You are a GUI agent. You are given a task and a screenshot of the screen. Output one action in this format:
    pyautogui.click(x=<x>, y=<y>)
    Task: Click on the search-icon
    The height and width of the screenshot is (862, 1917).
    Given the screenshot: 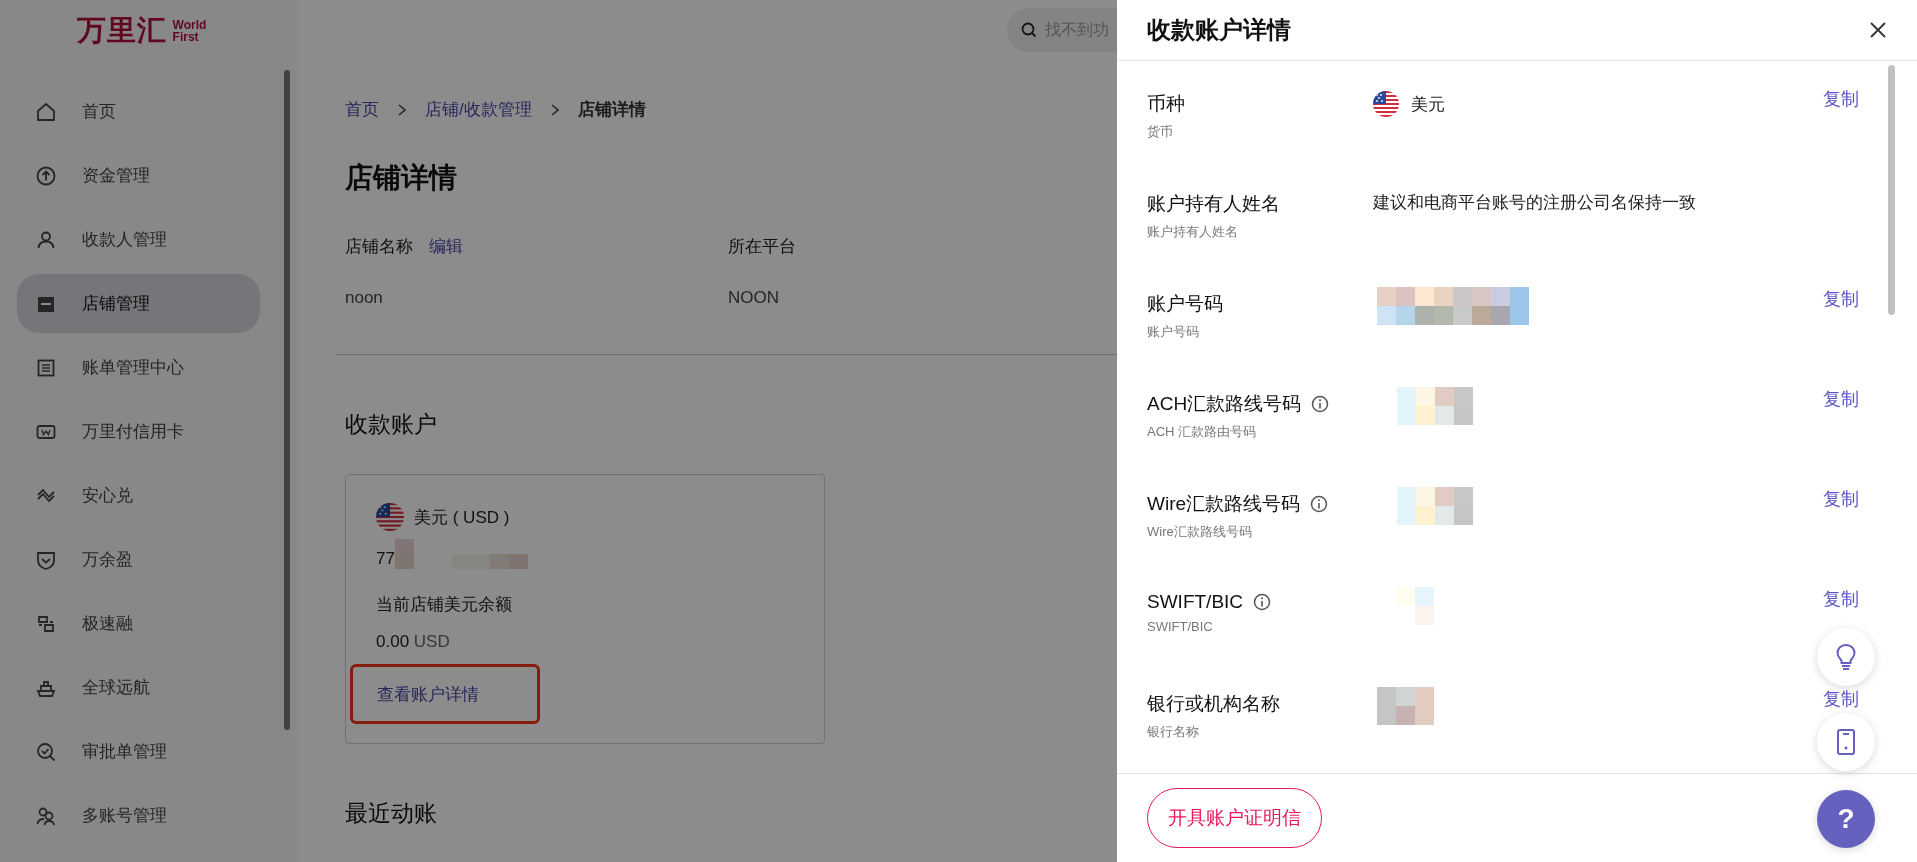 What is the action you would take?
    pyautogui.click(x=1029, y=30)
    